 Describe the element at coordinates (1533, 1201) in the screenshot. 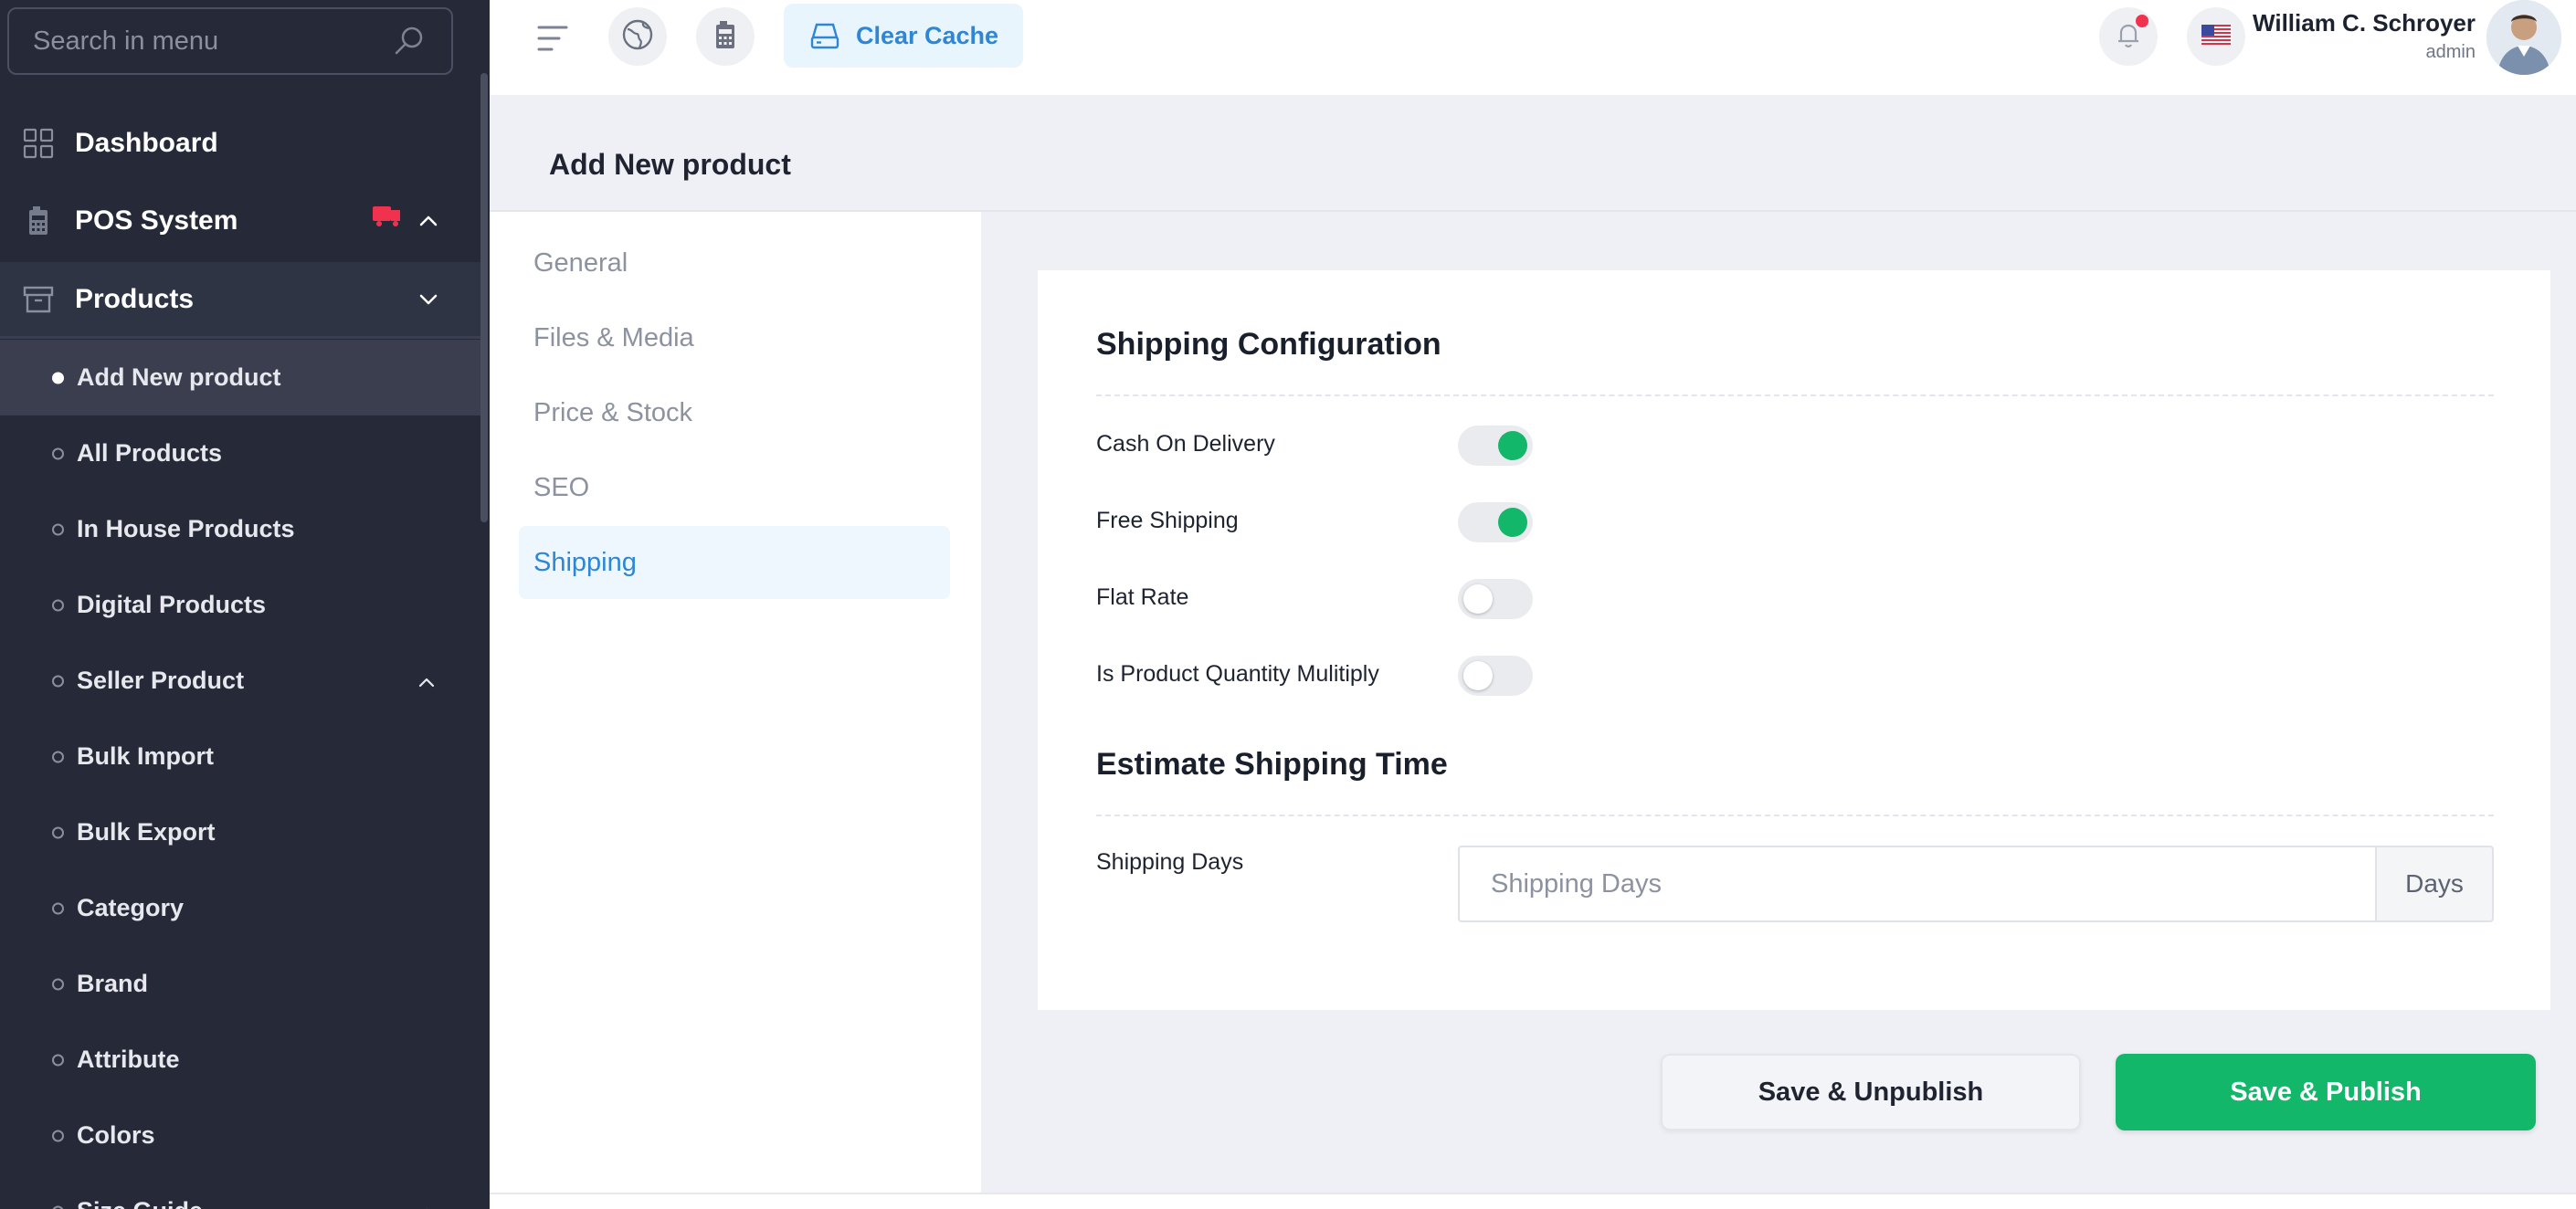

I see `footer-bar` at that location.